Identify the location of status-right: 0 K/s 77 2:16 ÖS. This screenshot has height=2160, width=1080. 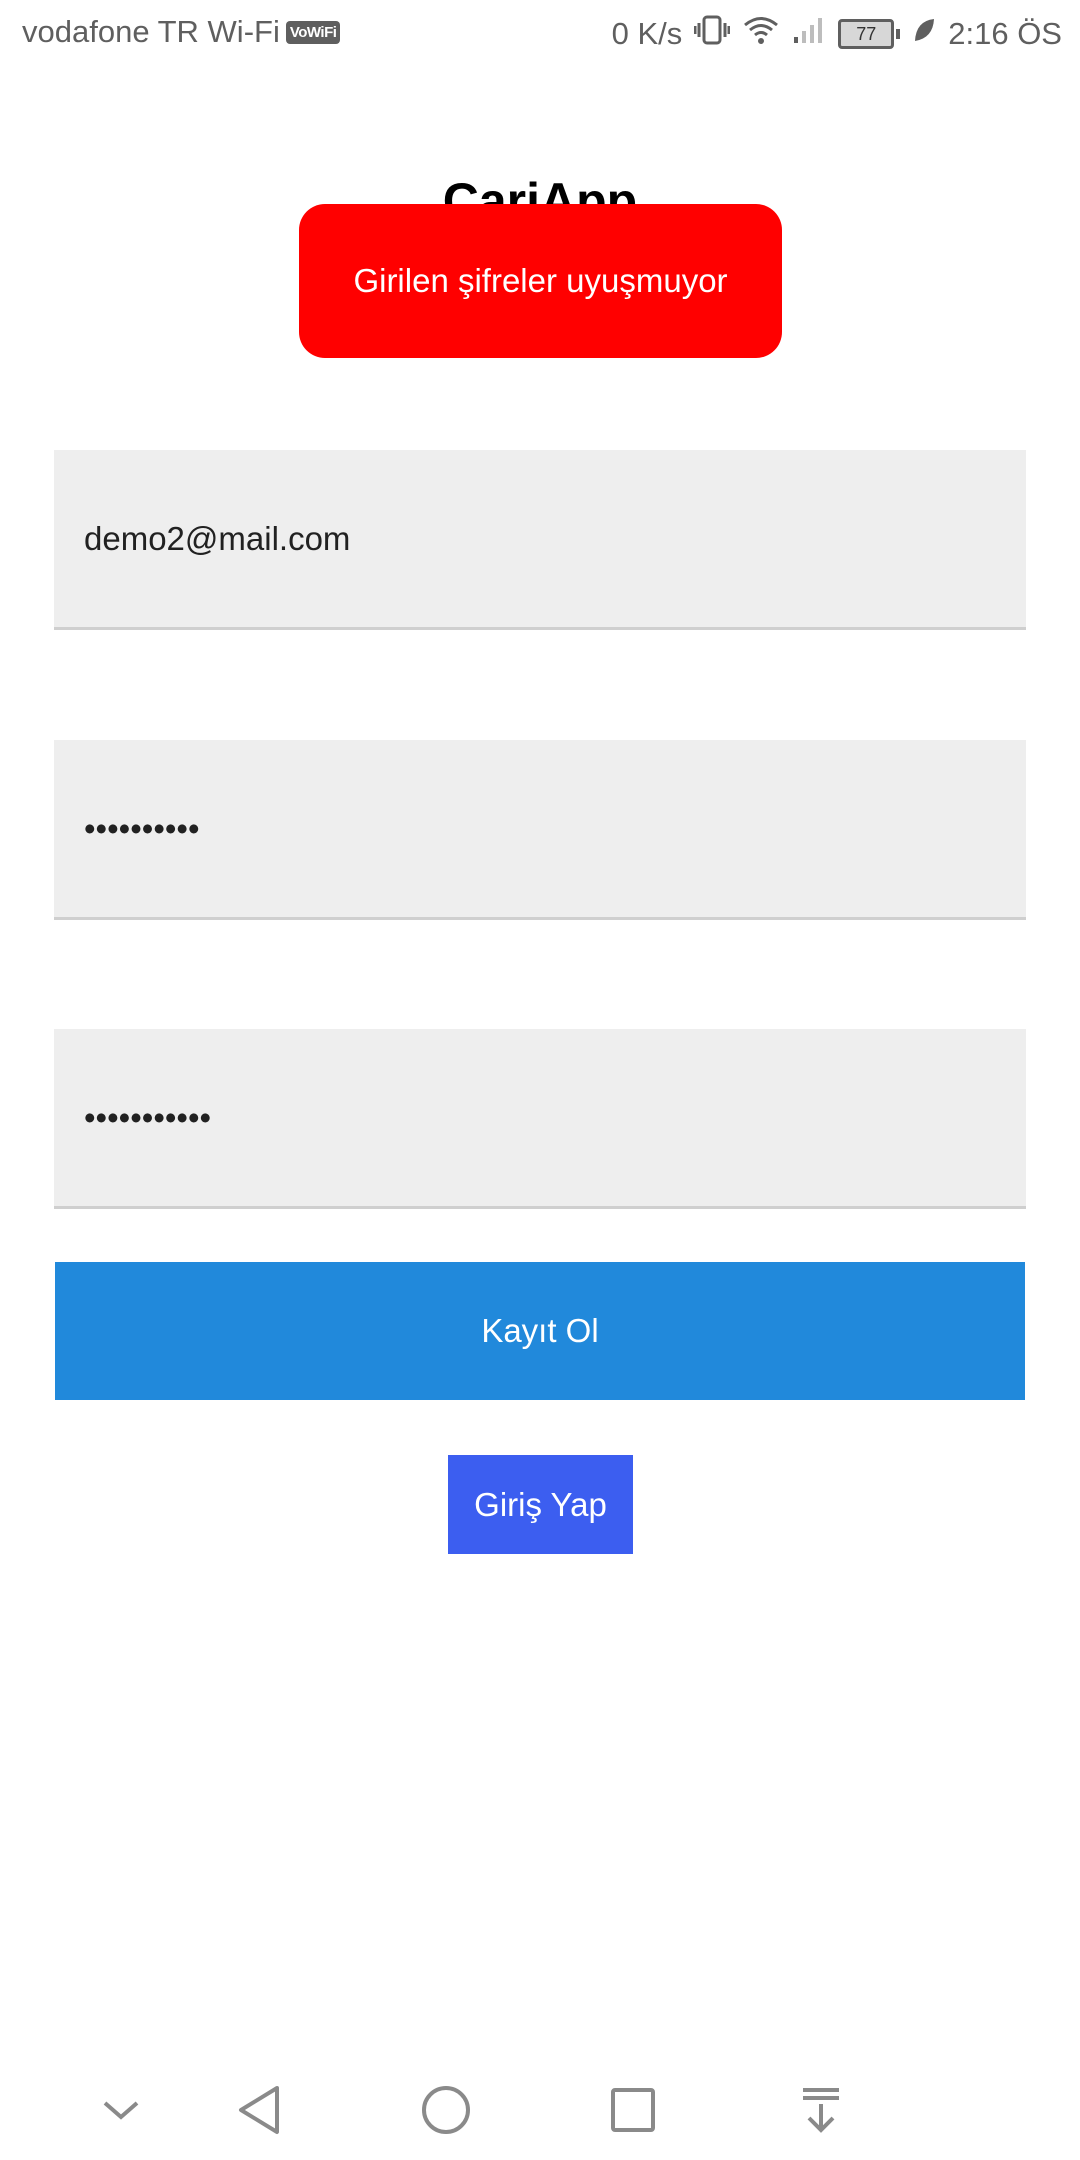
(837, 34).